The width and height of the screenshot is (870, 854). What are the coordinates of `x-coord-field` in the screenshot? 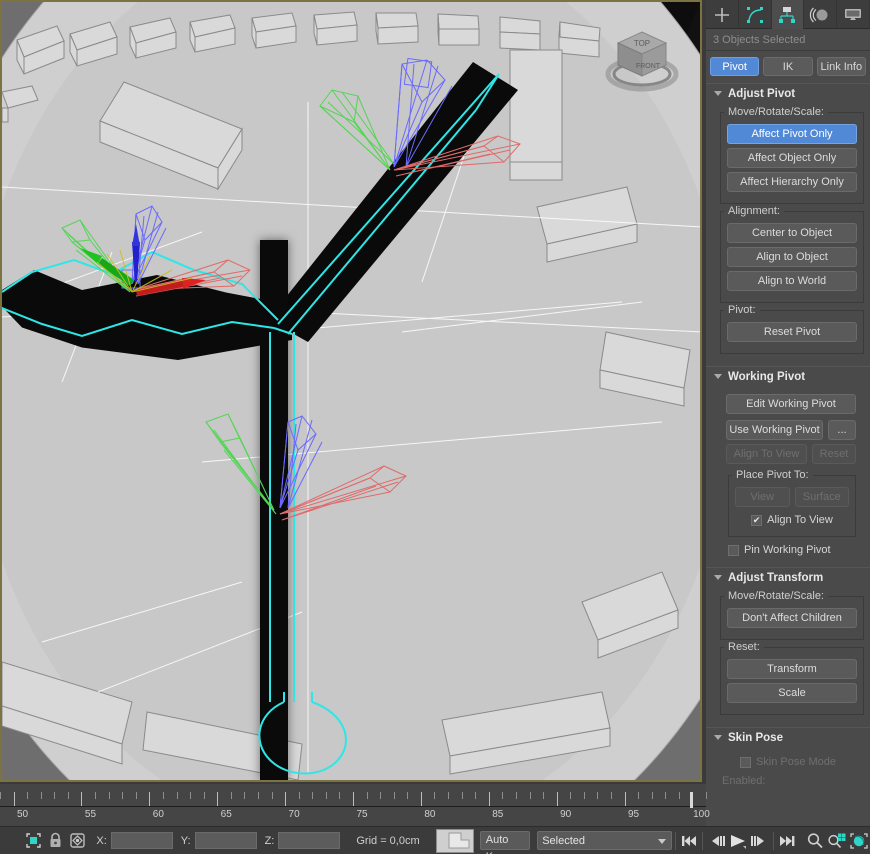 It's located at (141, 840).